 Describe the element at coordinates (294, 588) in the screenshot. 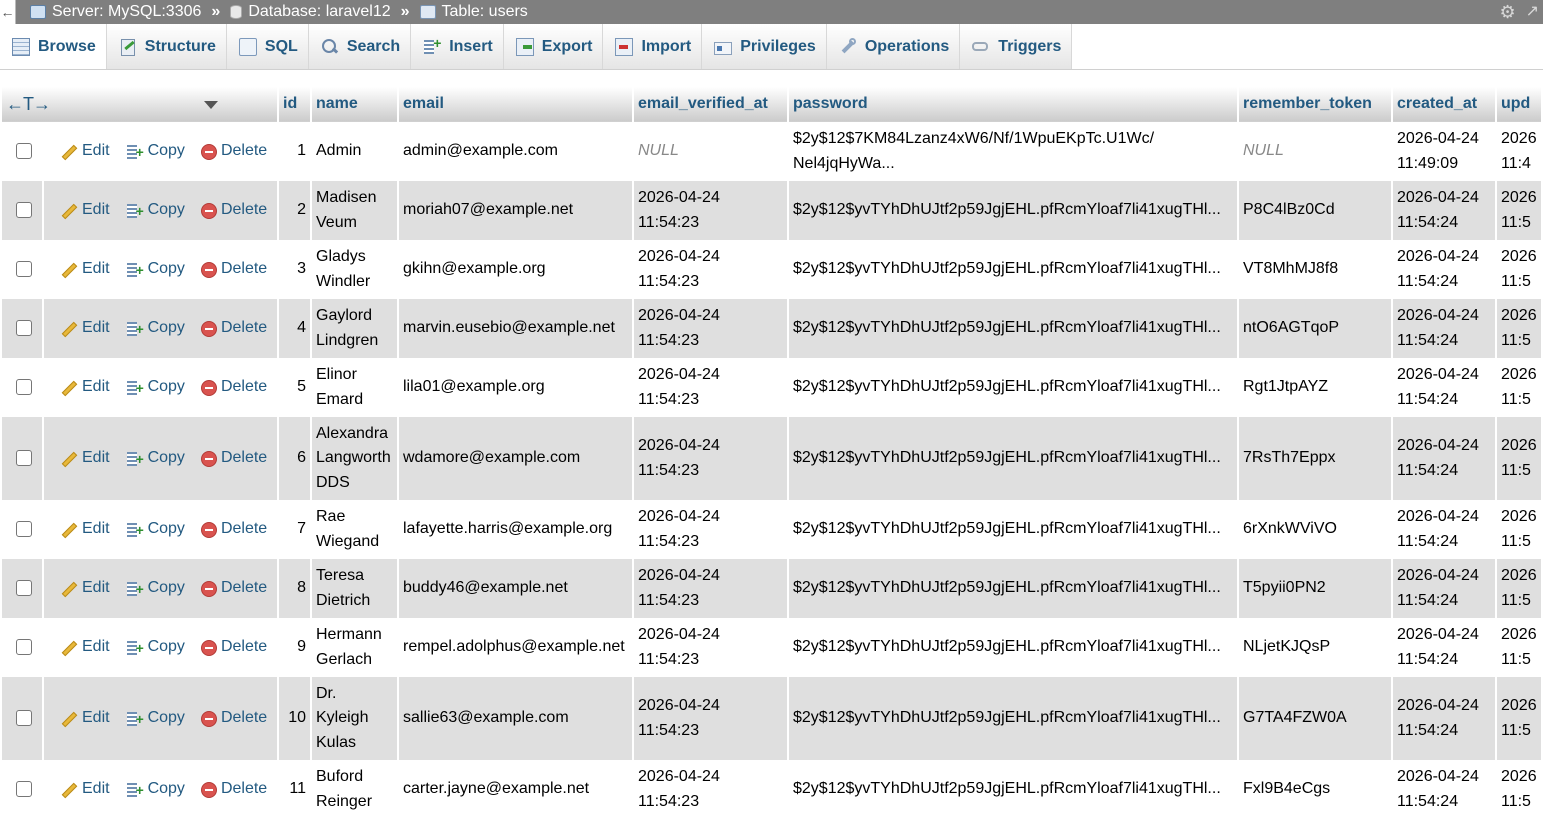

I see `cell-id: 8` at that location.